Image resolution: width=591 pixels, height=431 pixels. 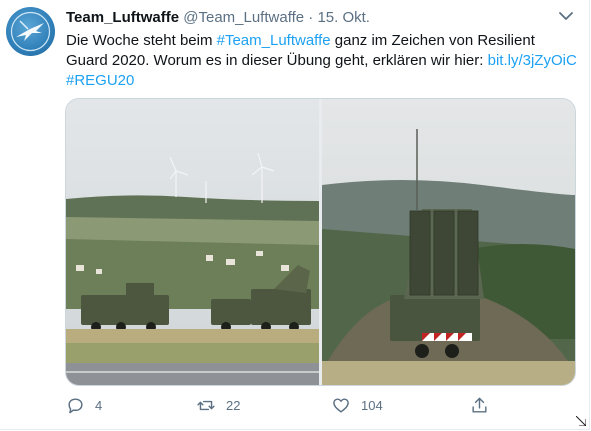 What do you see at coordinates (243, 17) in the screenshot?
I see `user-handle: @Team_Luftwaffe` at bounding box center [243, 17].